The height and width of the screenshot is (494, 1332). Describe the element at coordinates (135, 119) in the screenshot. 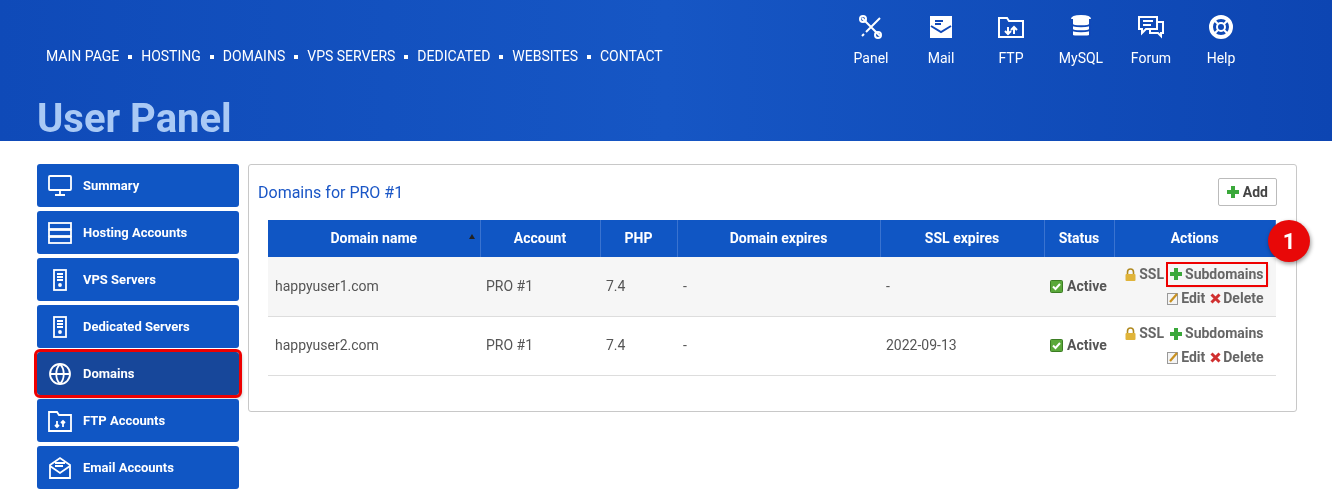

I see `page-title: User Panel` at that location.